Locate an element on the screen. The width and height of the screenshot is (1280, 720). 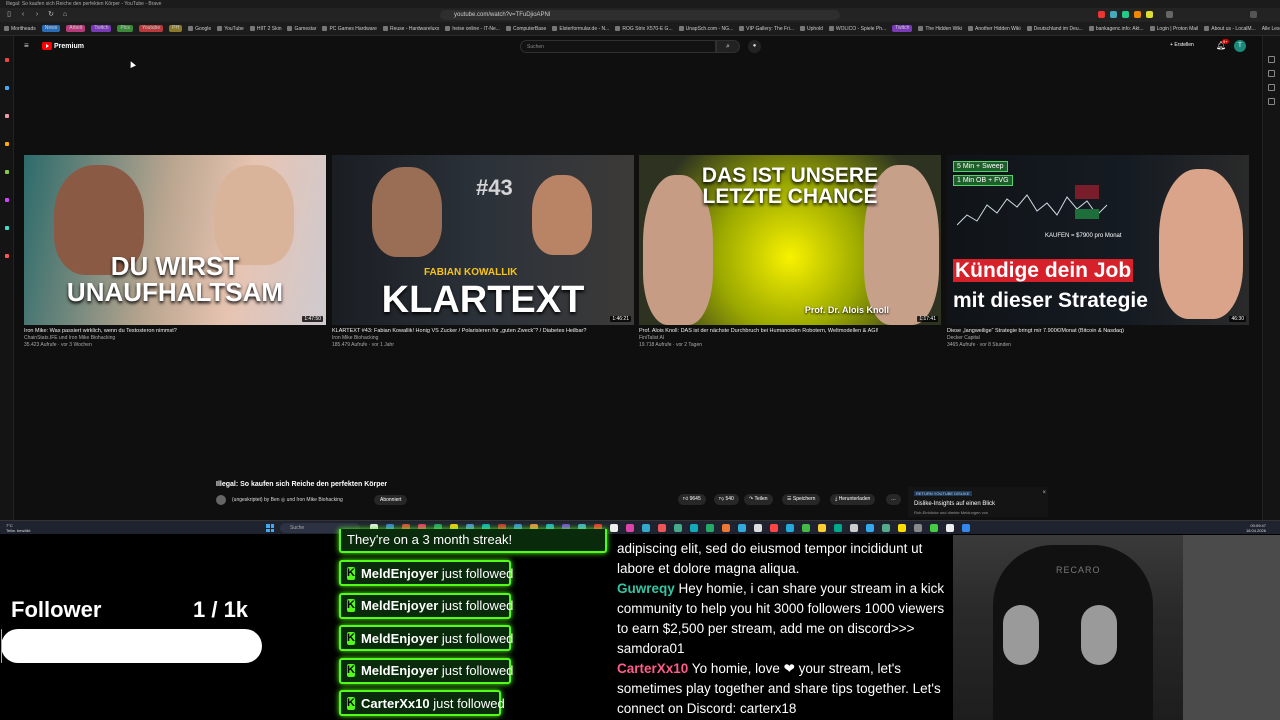
bookmark-item: Moritheads is located at coordinates (20, 29).